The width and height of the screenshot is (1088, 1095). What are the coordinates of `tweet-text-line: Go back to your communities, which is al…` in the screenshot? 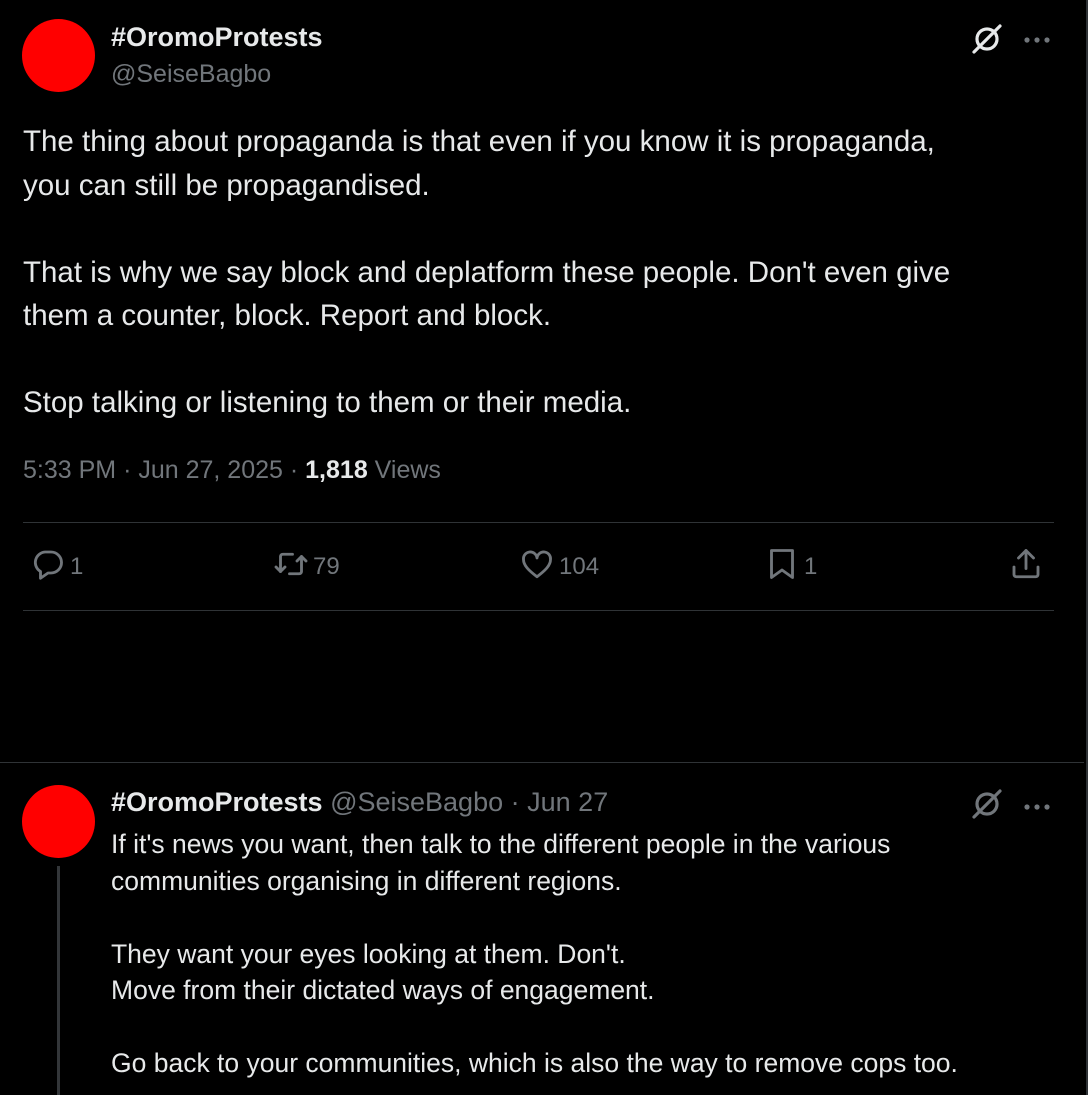 It's located at (534, 1063).